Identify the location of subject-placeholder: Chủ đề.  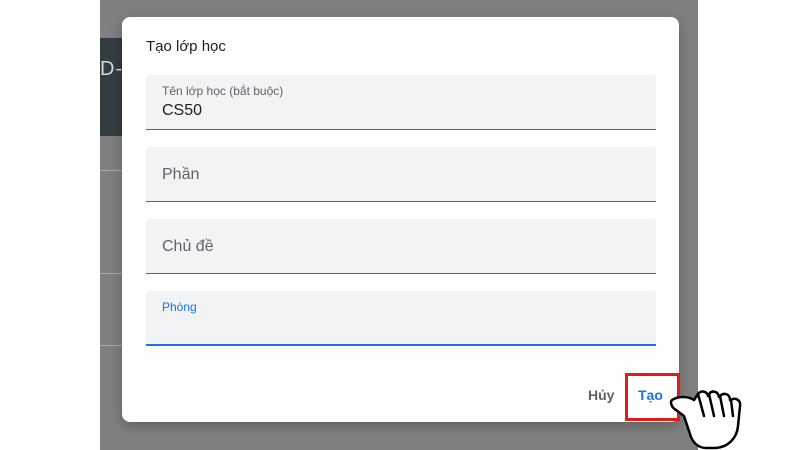
(188, 246).